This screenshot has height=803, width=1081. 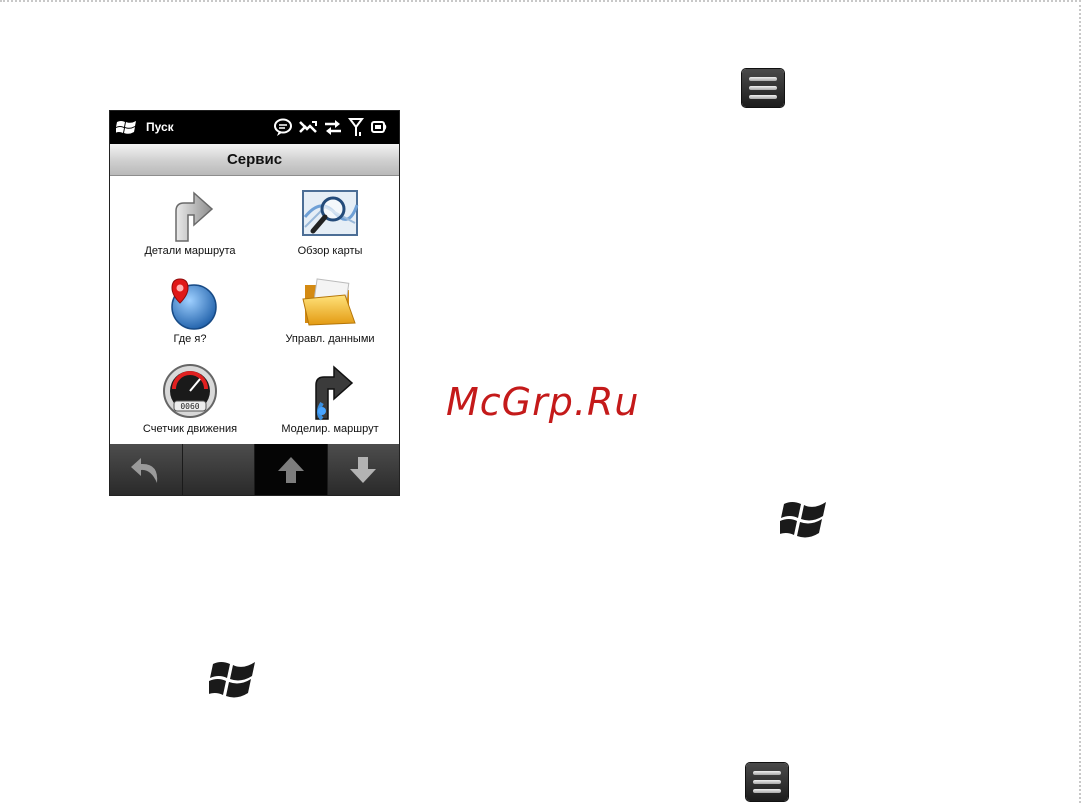 What do you see at coordinates (283, 127) in the screenshot?
I see `message-icon` at bounding box center [283, 127].